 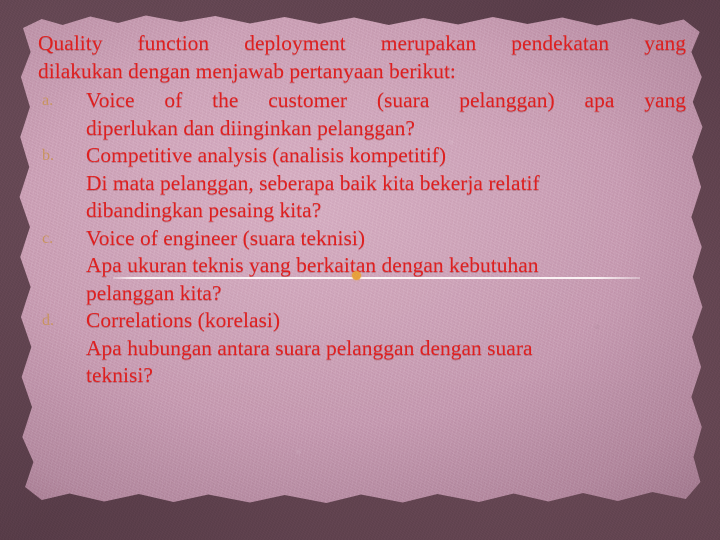 I want to click on item-c-line-1: Voice of engineer (suara teknisi), so click(x=225, y=237).